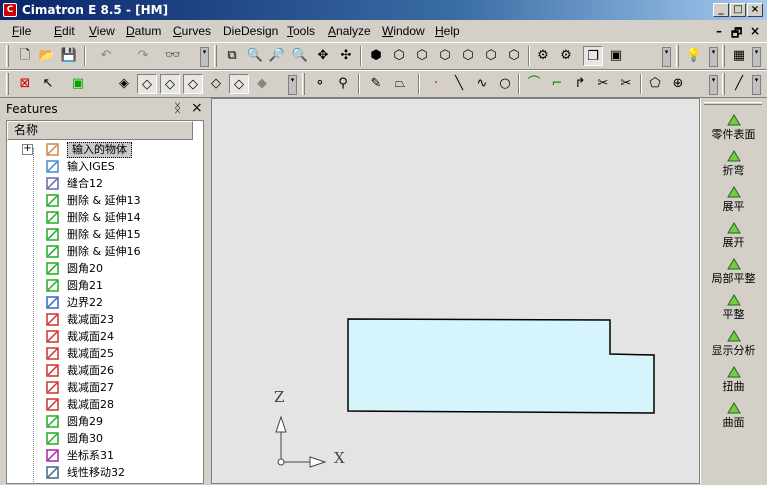 This screenshot has height=485, width=767. Describe the element at coordinates (482, 84) in the screenshot. I see `spline-icon: ∿` at that location.